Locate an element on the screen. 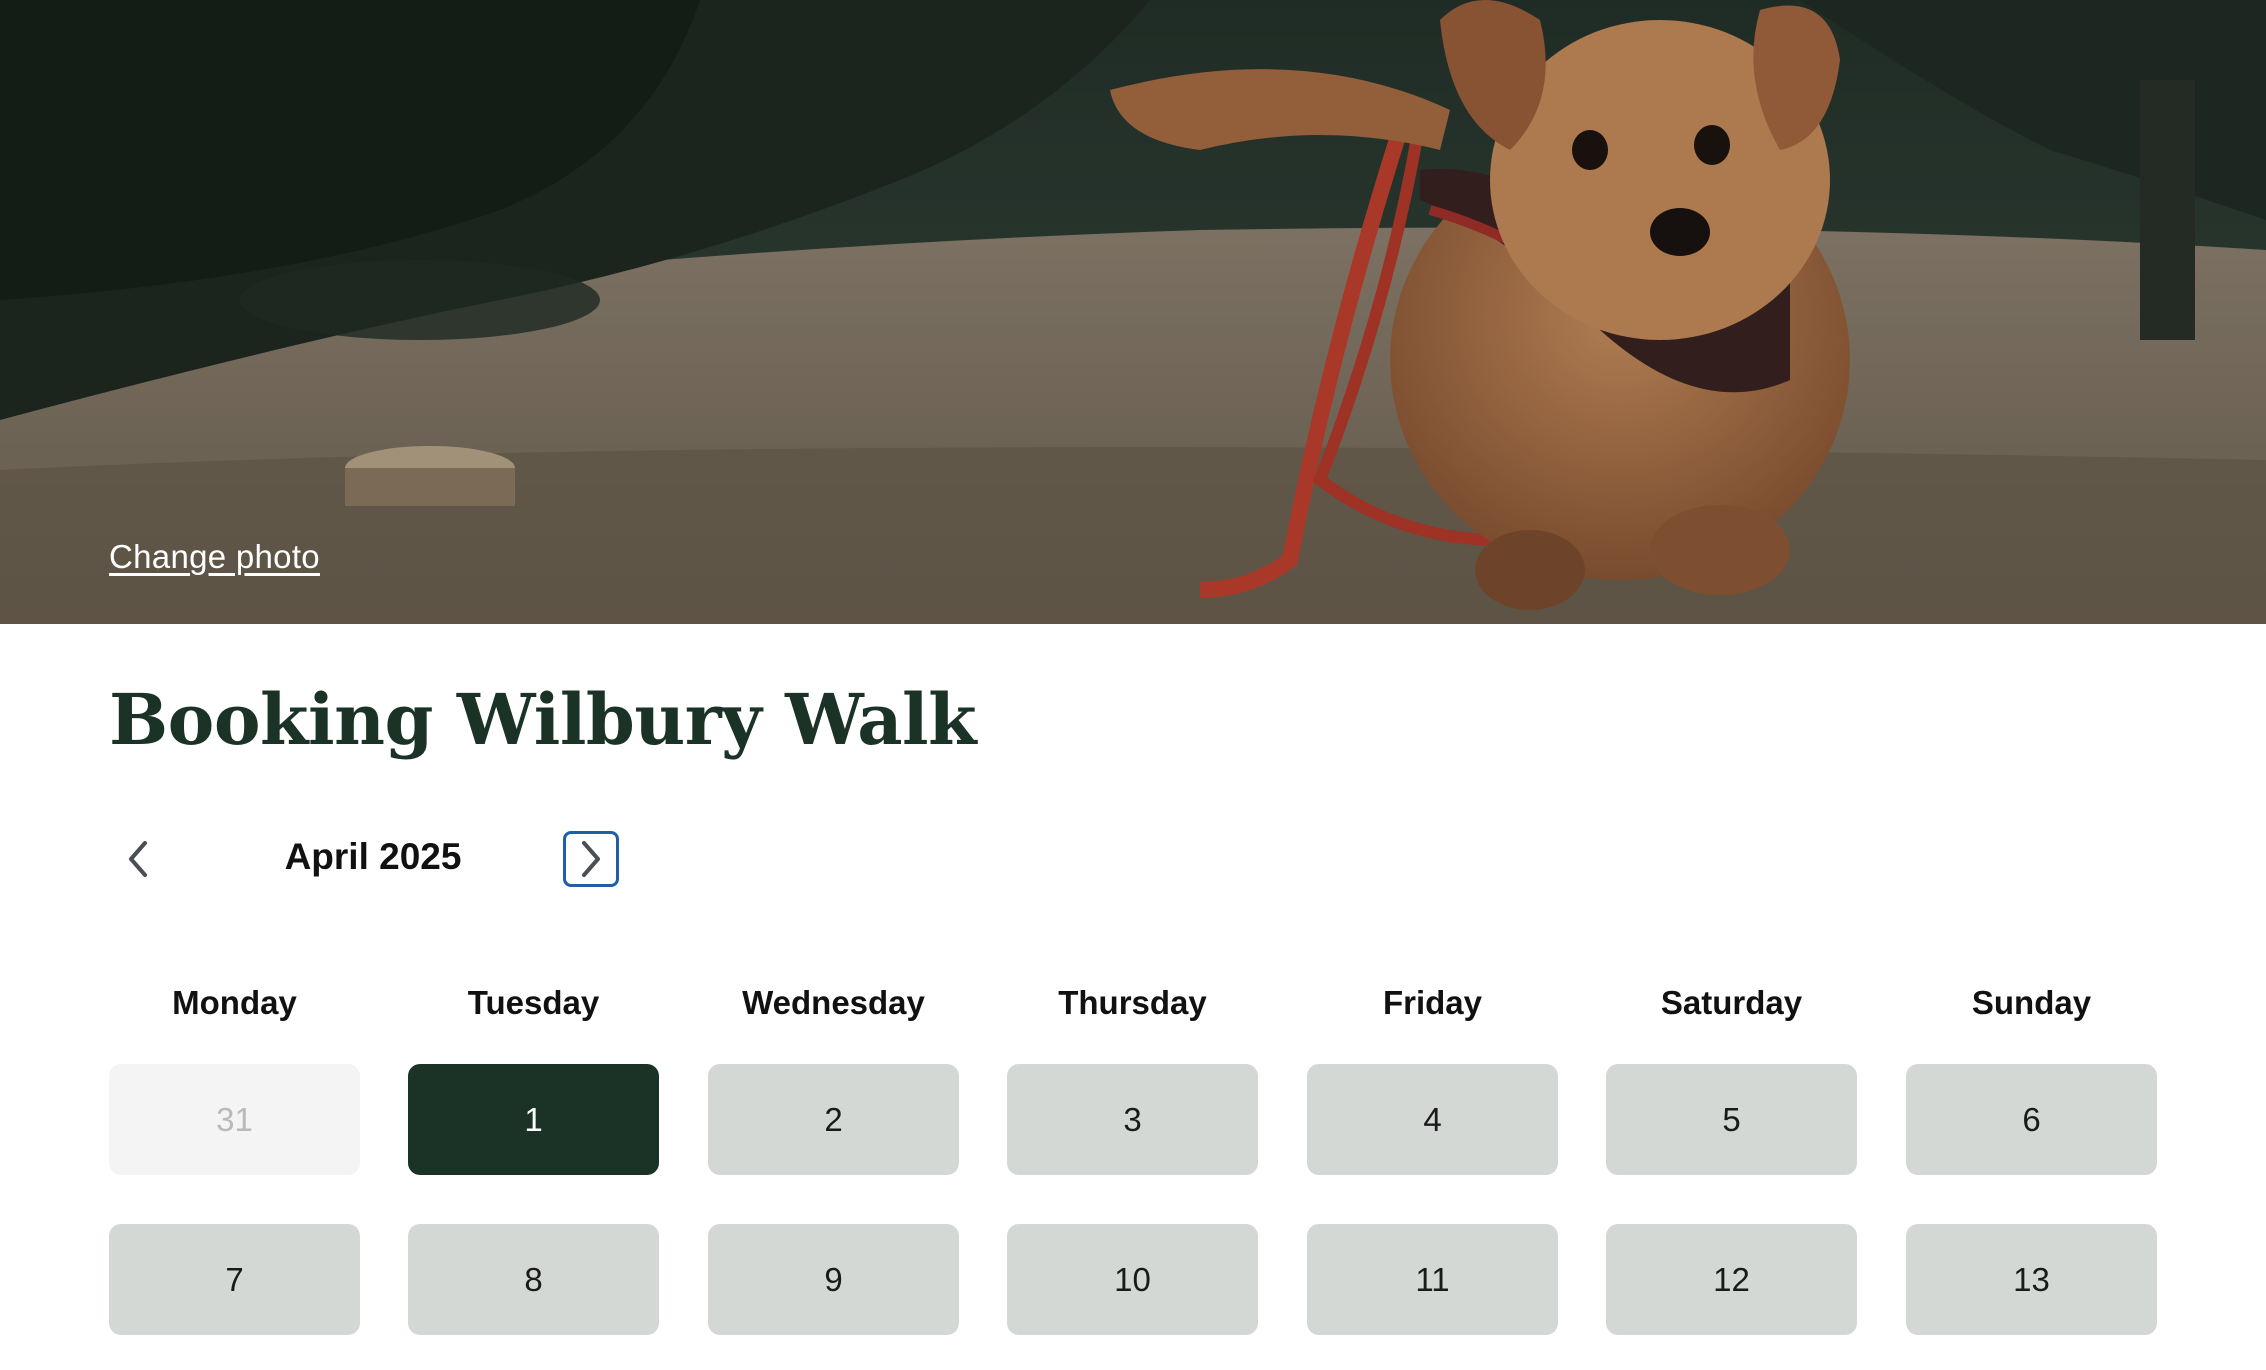  calendar-day: 11 is located at coordinates (1432, 1279).